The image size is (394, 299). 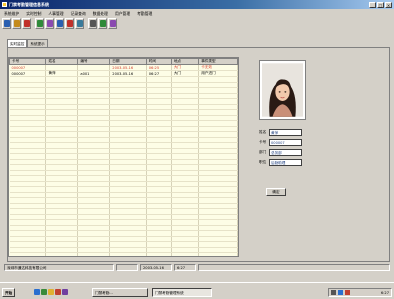 I want to click on door-icon, so click(x=26, y=23).